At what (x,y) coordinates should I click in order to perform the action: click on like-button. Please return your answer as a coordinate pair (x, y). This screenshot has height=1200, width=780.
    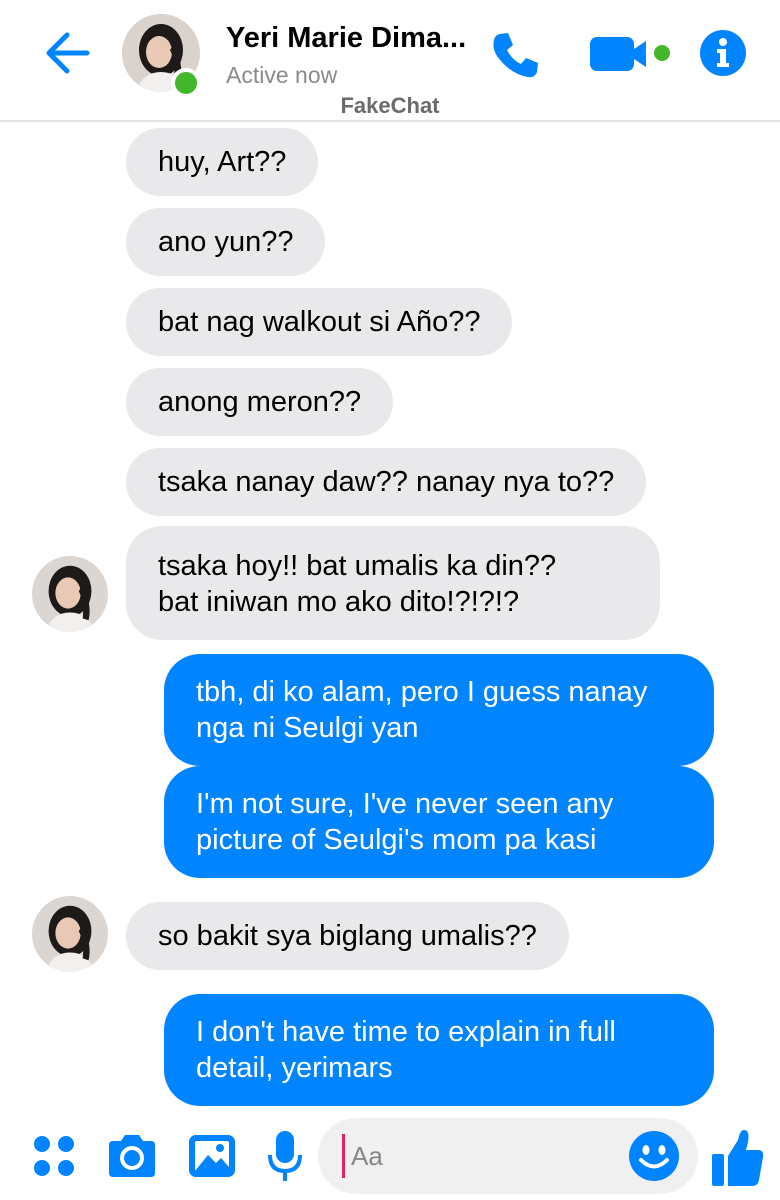
    Looking at the image, I should click on (738, 1157).